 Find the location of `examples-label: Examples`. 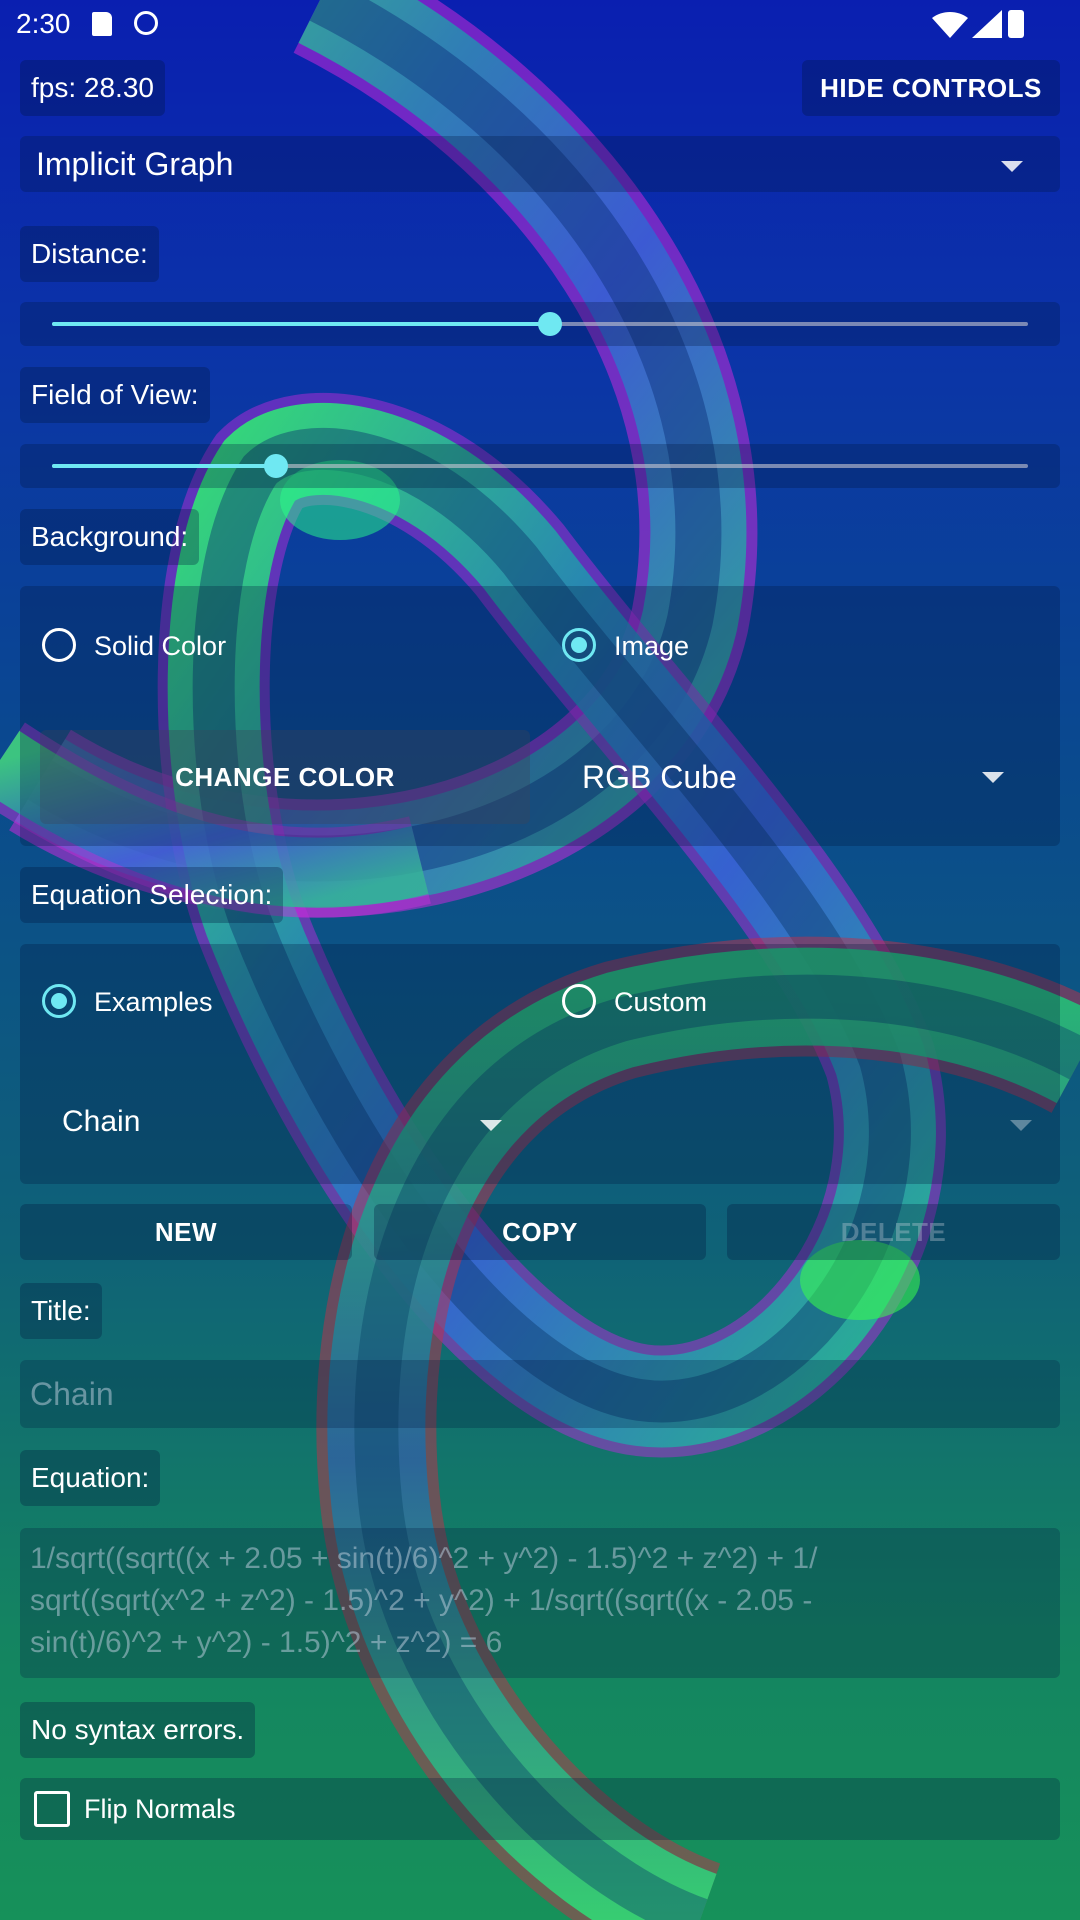

examples-label: Examples is located at coordinates (153, 1002).